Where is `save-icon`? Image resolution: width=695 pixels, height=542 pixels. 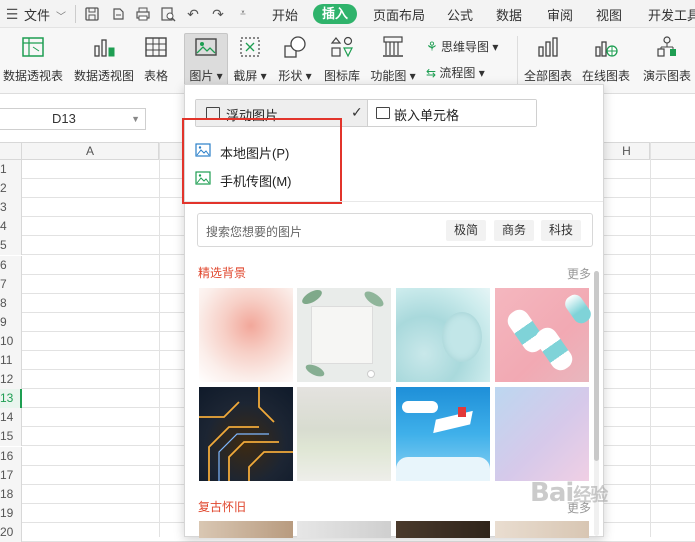 save-icon is located at coordinates (92, 14).